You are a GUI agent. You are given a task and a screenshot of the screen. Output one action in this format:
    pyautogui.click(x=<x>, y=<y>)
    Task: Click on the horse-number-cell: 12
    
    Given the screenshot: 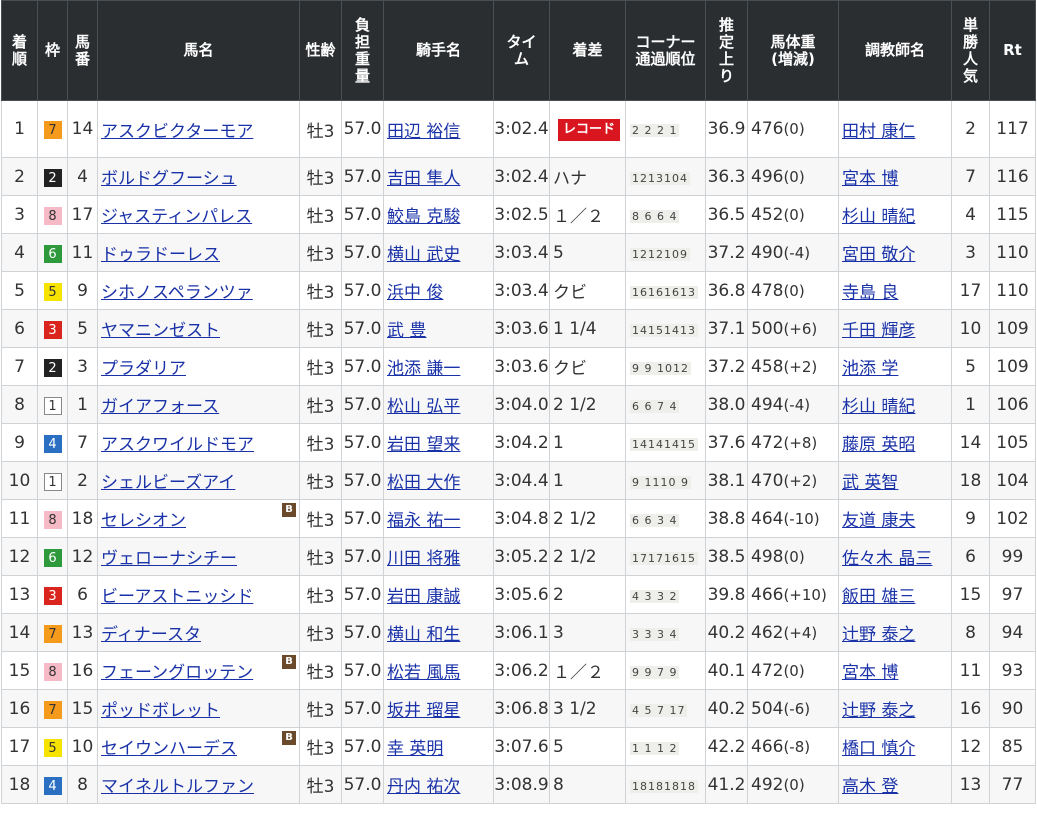 What is the action you would take?
    pyautogui.click(x=82, y=556)
    